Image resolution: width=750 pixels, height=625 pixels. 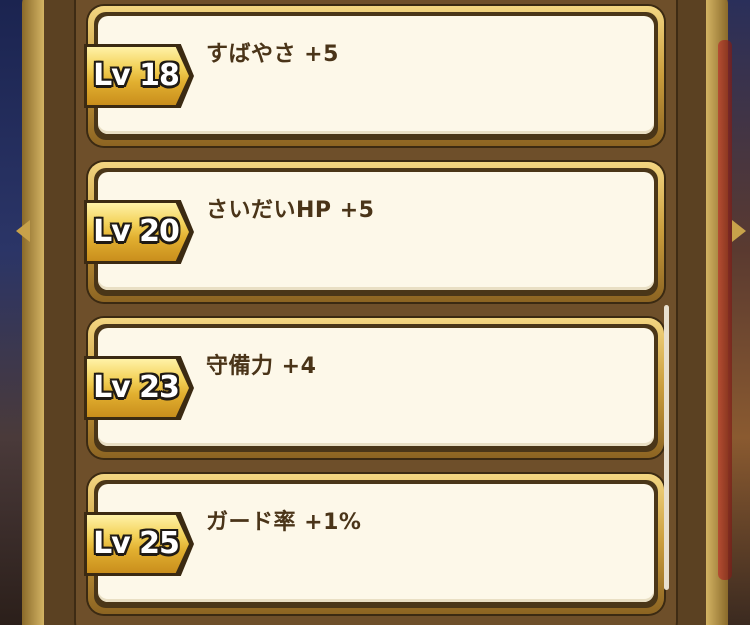 I want to click on level-badge: Lv 18, so click(x=139, y=76).